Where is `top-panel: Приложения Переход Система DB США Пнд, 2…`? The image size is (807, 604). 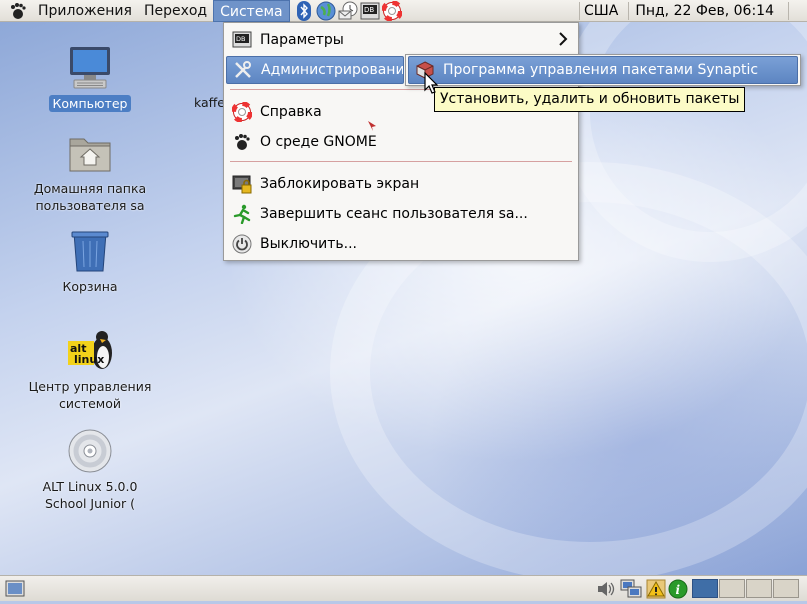 top-panel: Приложения Переход Система DB США Пнд, 2… is located at coordinates (403, 11).